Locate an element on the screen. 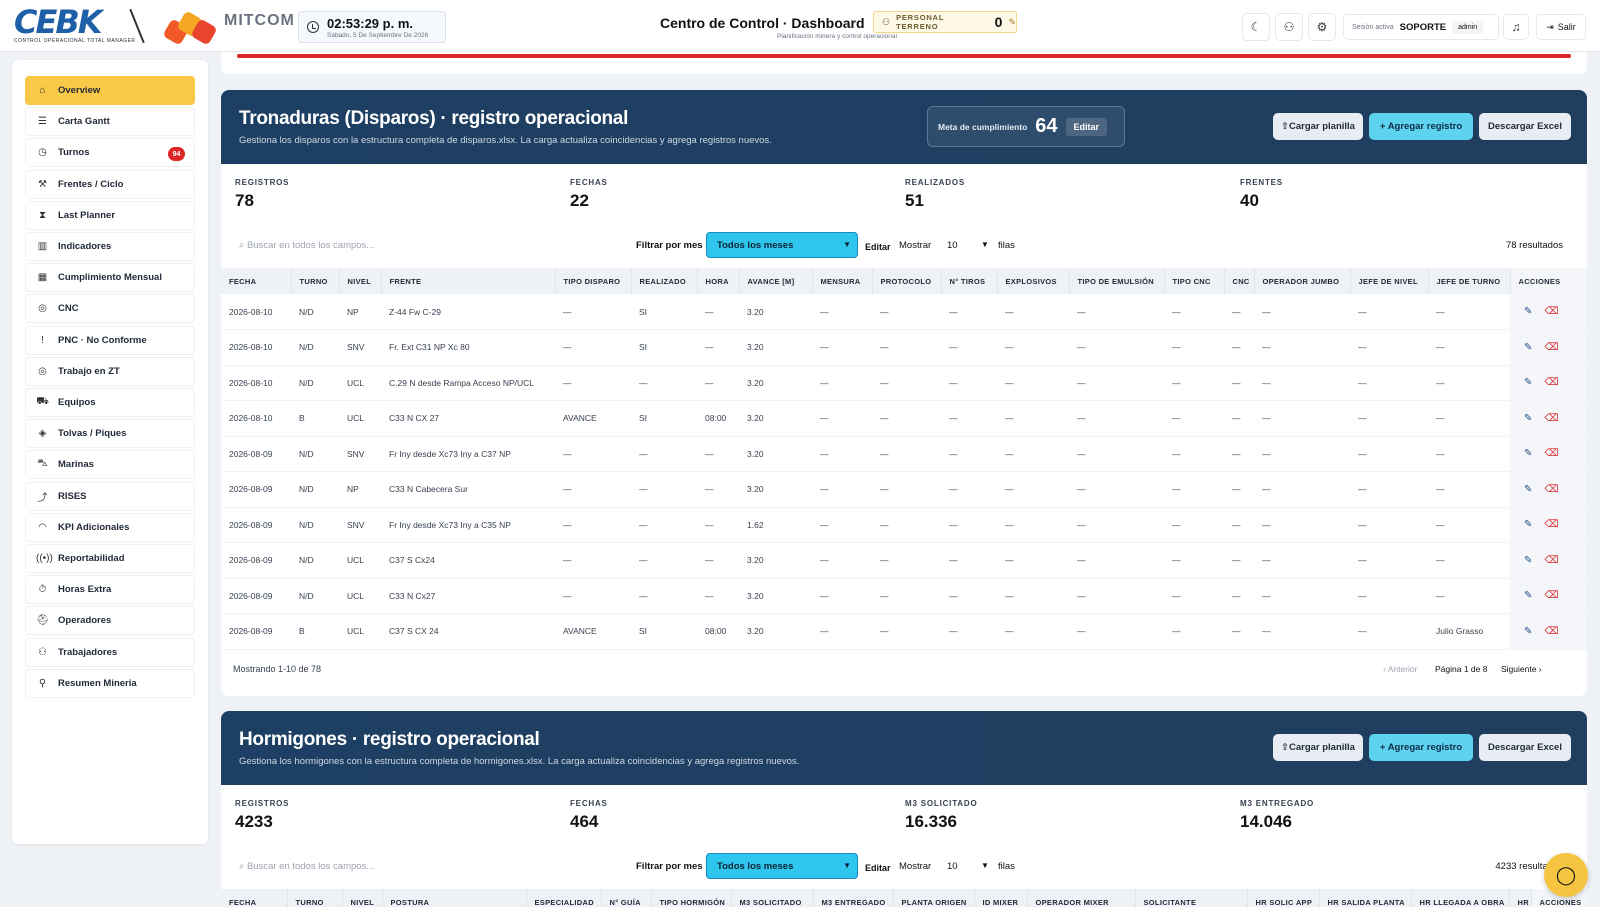 This screenshot has width=1600, height=907. column-header: N° GUÍA is located at coordinates (626, 898).